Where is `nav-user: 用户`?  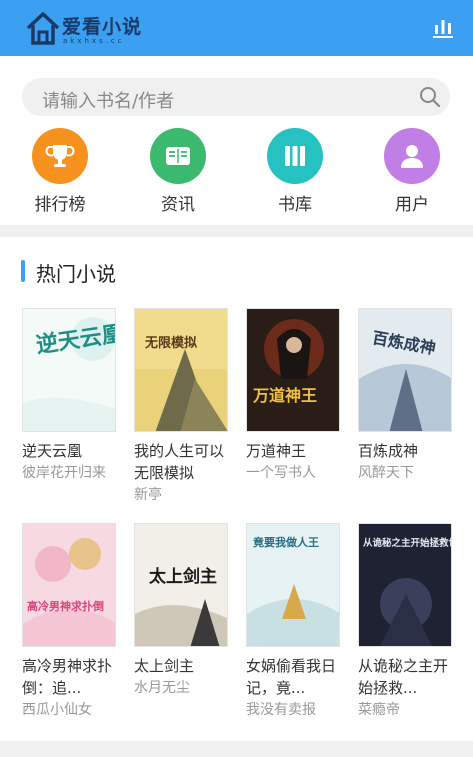 nav-user: 用户 is located at coordinates (412, 171).